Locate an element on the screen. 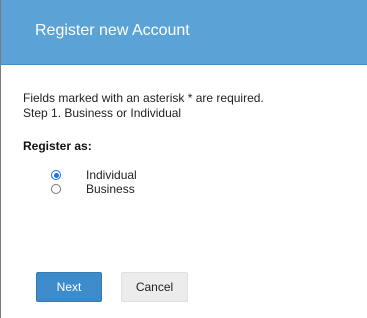 The image size is (367, 318). radio-unselected-icon is located at coordinates (56, 189).